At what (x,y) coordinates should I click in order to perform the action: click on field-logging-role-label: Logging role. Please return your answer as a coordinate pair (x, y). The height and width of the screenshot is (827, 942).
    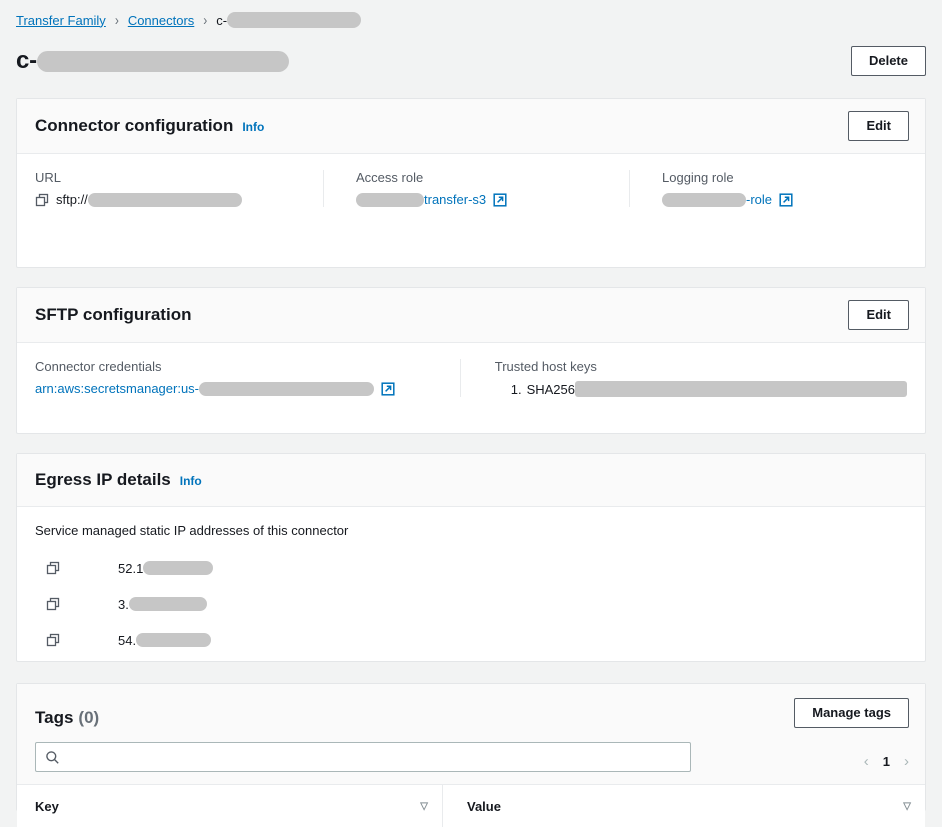
    Looking at the image, I should click on (698, 177).